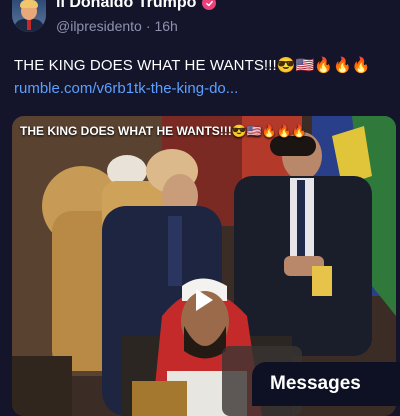 This screenshot has height=416, width=400. What do you see at coordinates (29, 4) in the screenshot?
I see `avatar-hair` at bounding box center [29, 4].